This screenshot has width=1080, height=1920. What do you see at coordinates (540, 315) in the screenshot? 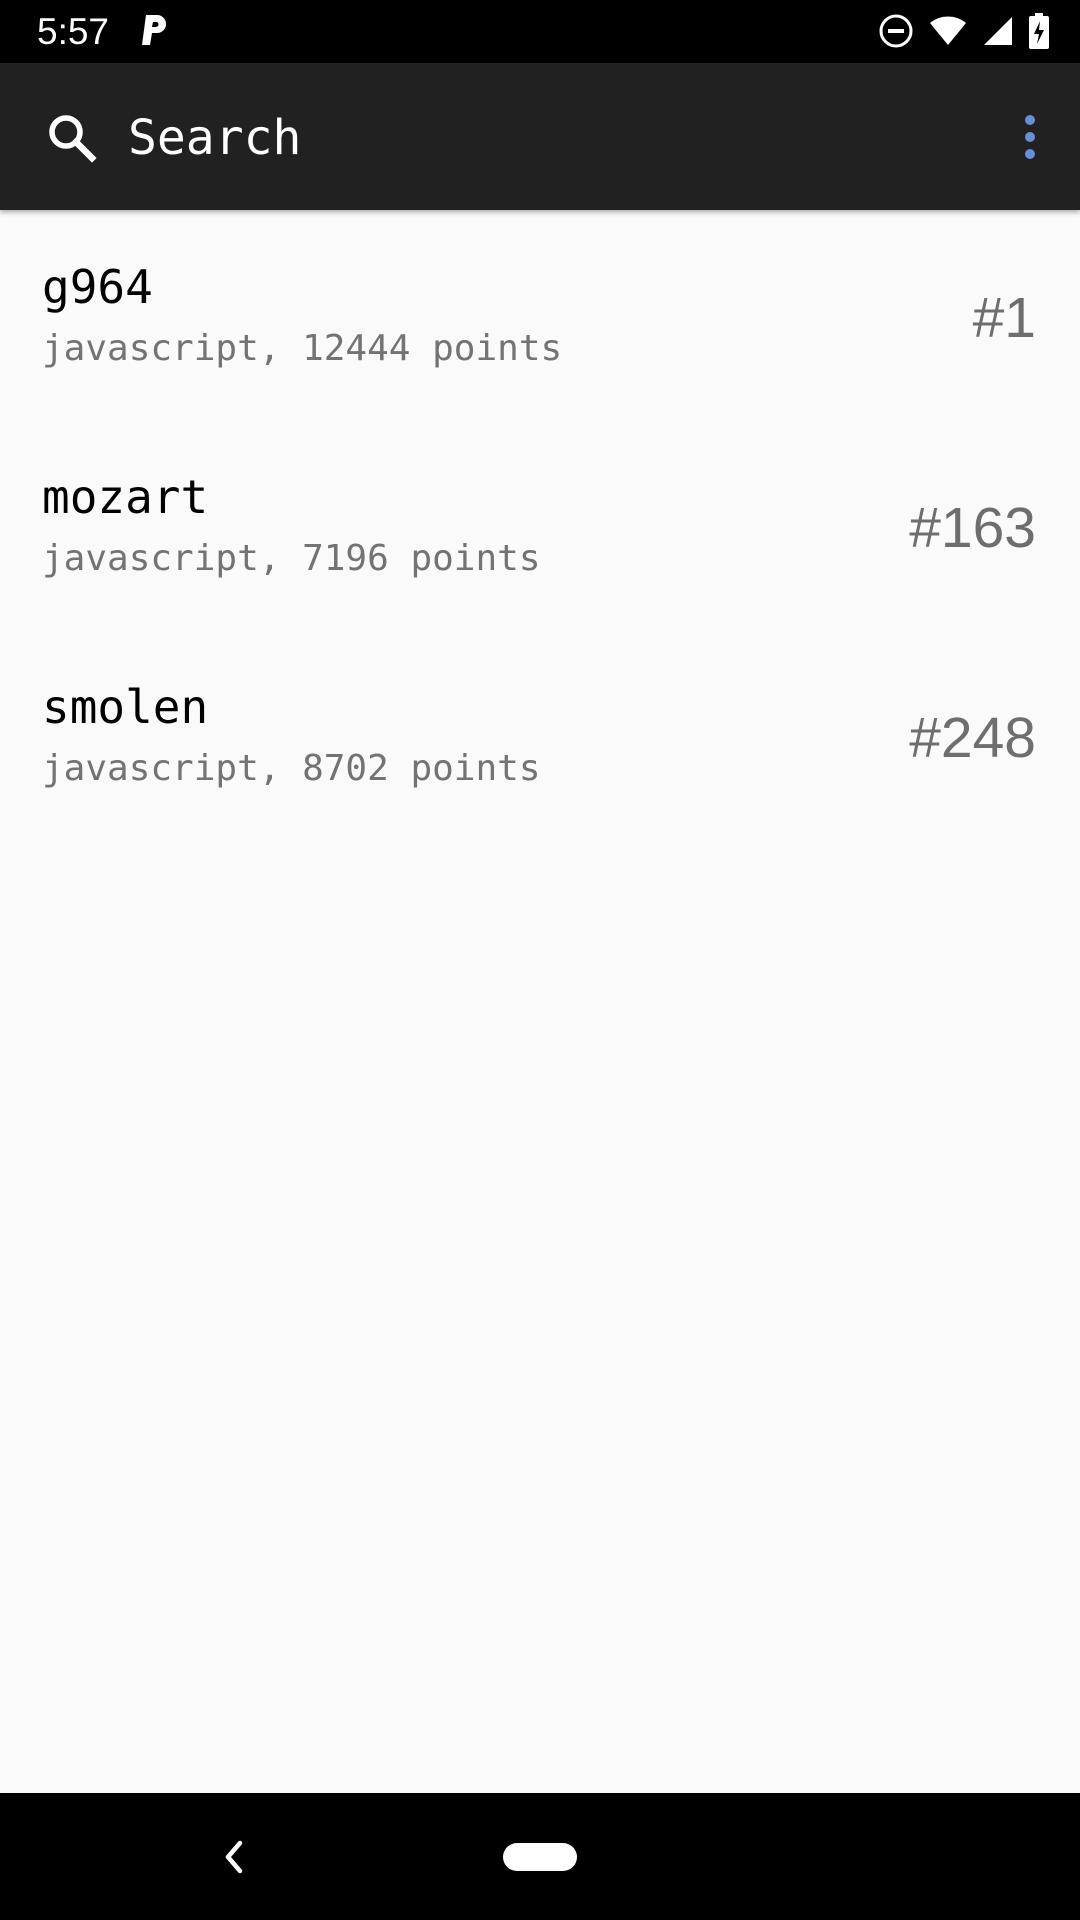
I see `list-item: g964 javascript, 12444 points #1` at bounding box center [540, 315].